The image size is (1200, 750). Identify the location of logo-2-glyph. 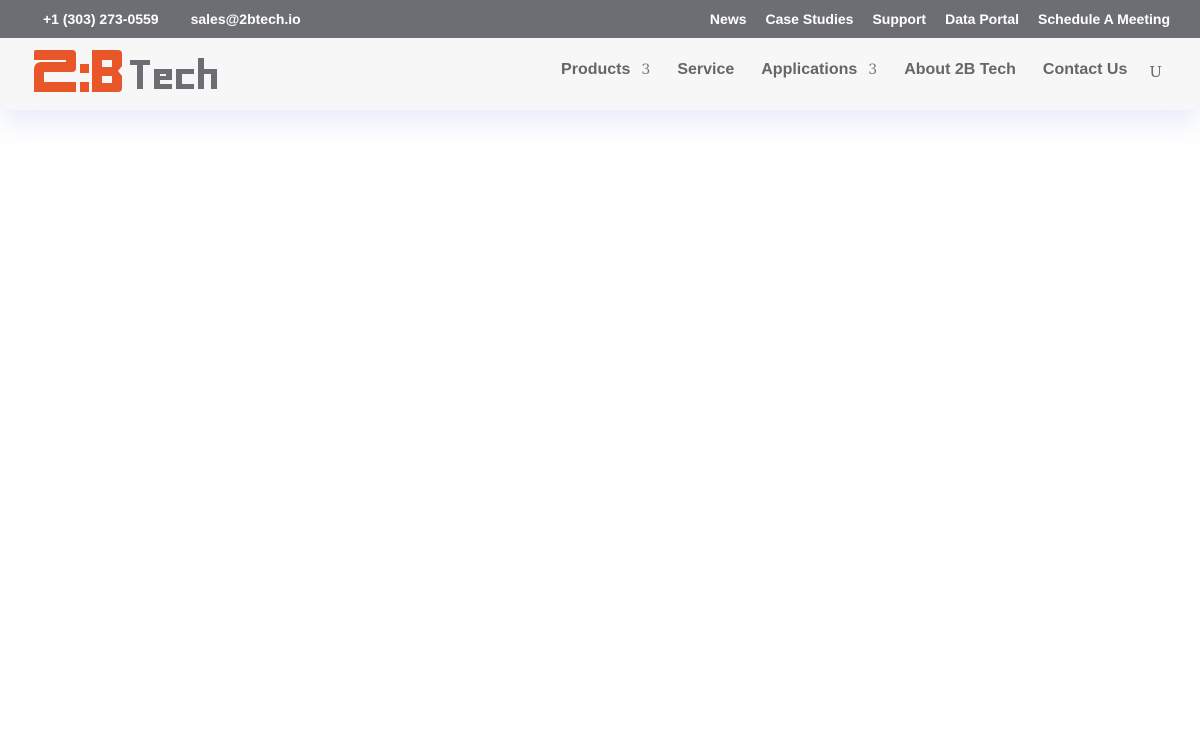
(55, 71).